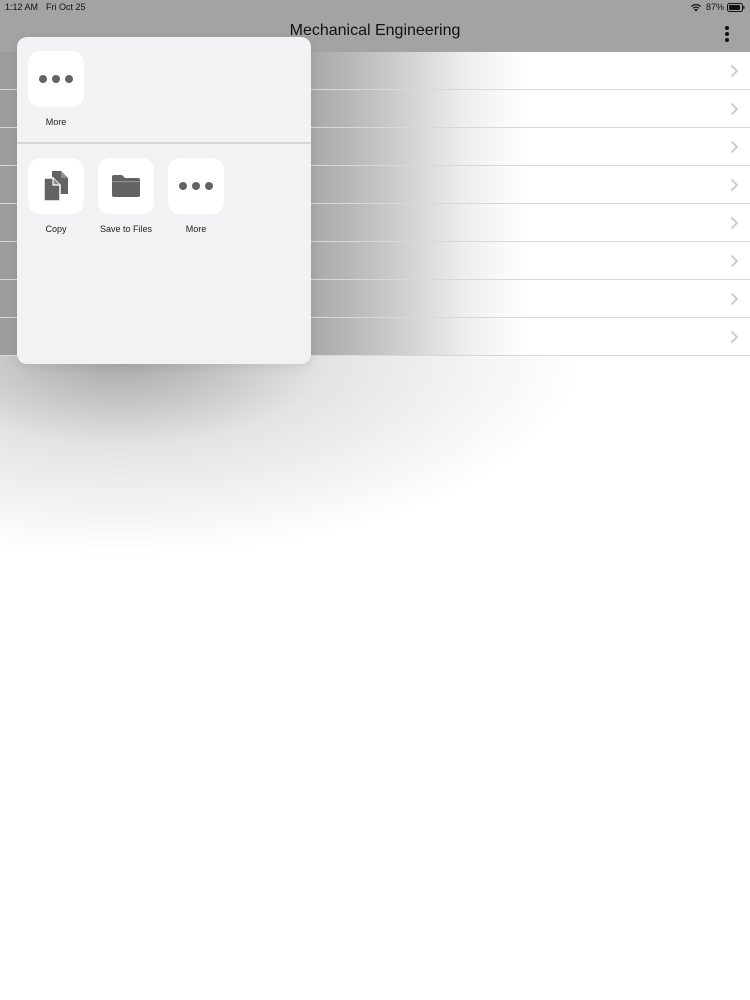 The height and width of the screenshot is (1000, 750). What do you see at coordinates (126, 229) in the screenshot?
I see `action-label: Save to Files` at bounding box center [126, 229].